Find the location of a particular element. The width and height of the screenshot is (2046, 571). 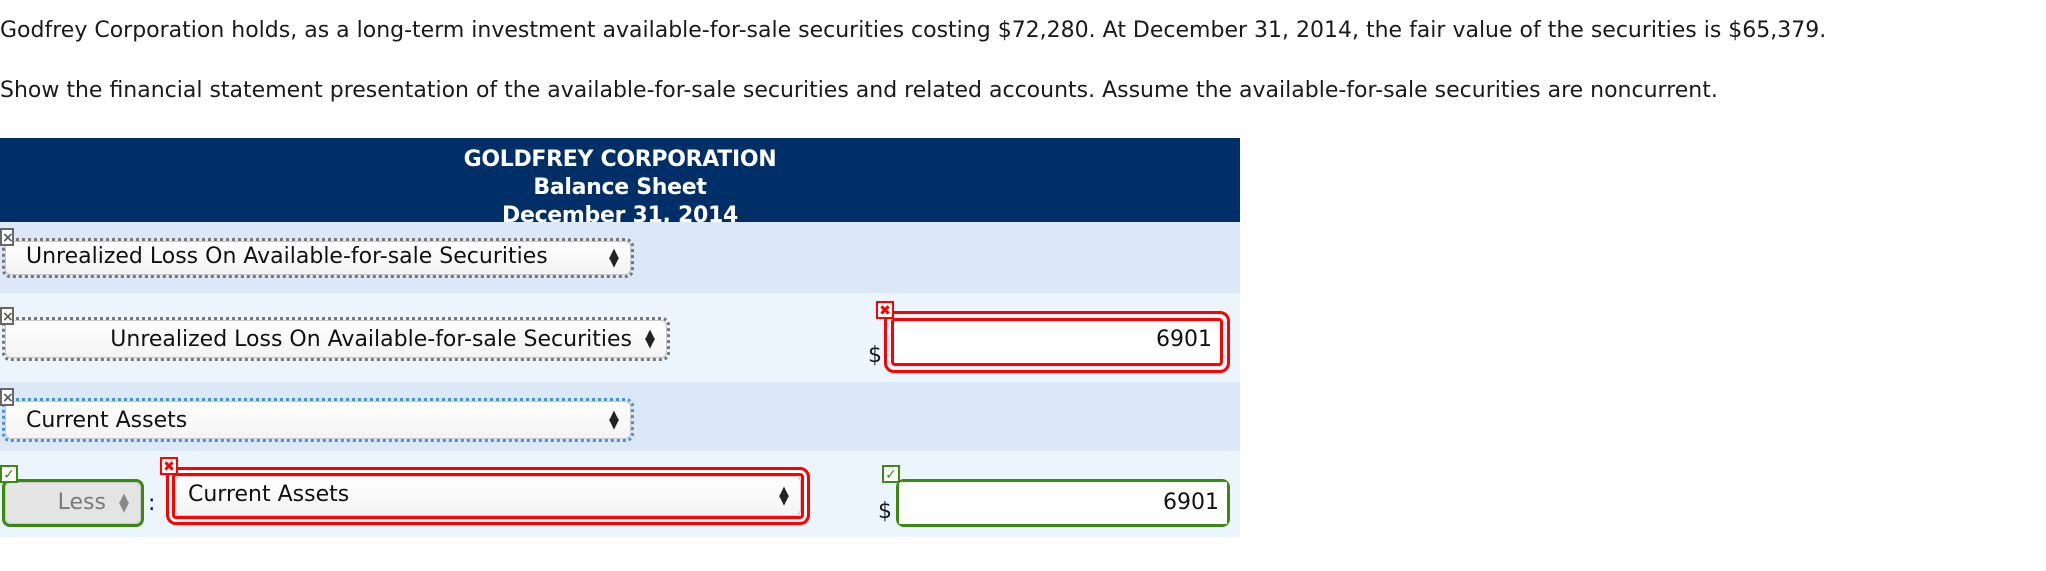

modifier-select: Less ▲ ▼ is located at coordinates (73, 503).